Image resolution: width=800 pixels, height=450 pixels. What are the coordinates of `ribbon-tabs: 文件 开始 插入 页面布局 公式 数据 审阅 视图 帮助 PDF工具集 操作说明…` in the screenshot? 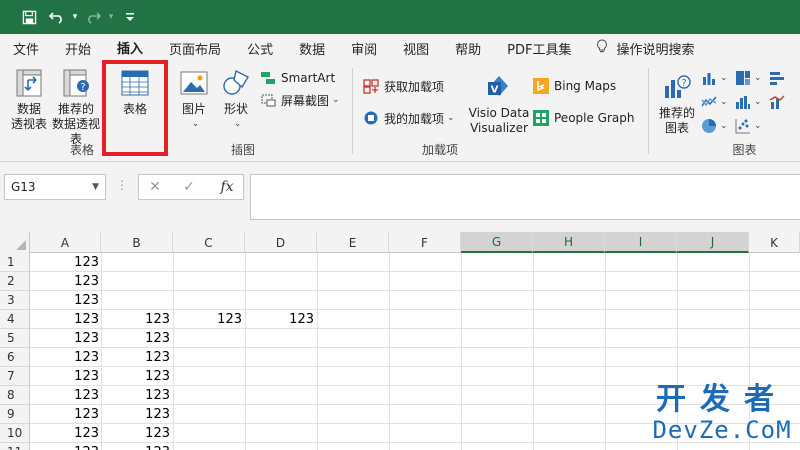 It's located at (400, 48).